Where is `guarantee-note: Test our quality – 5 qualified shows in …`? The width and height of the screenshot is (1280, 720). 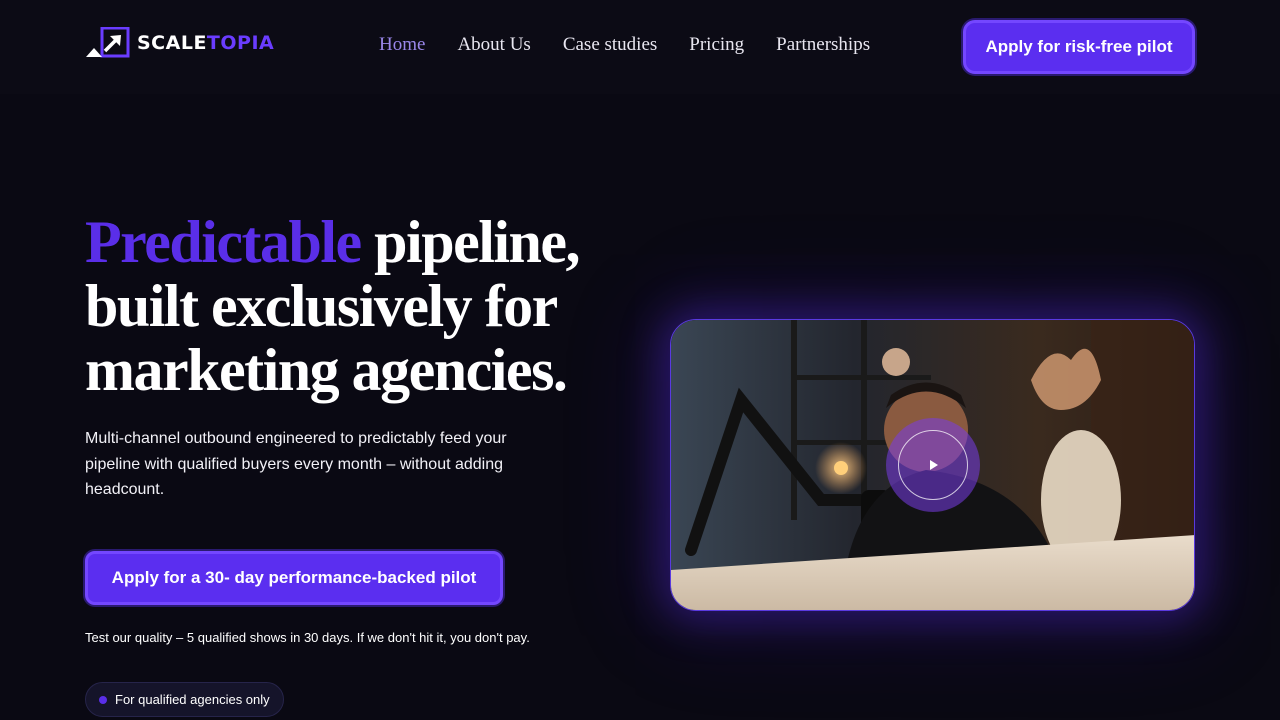
guarantee-note: Test our quality – 5 qualified shows in … is located at coordinates (307, 637).